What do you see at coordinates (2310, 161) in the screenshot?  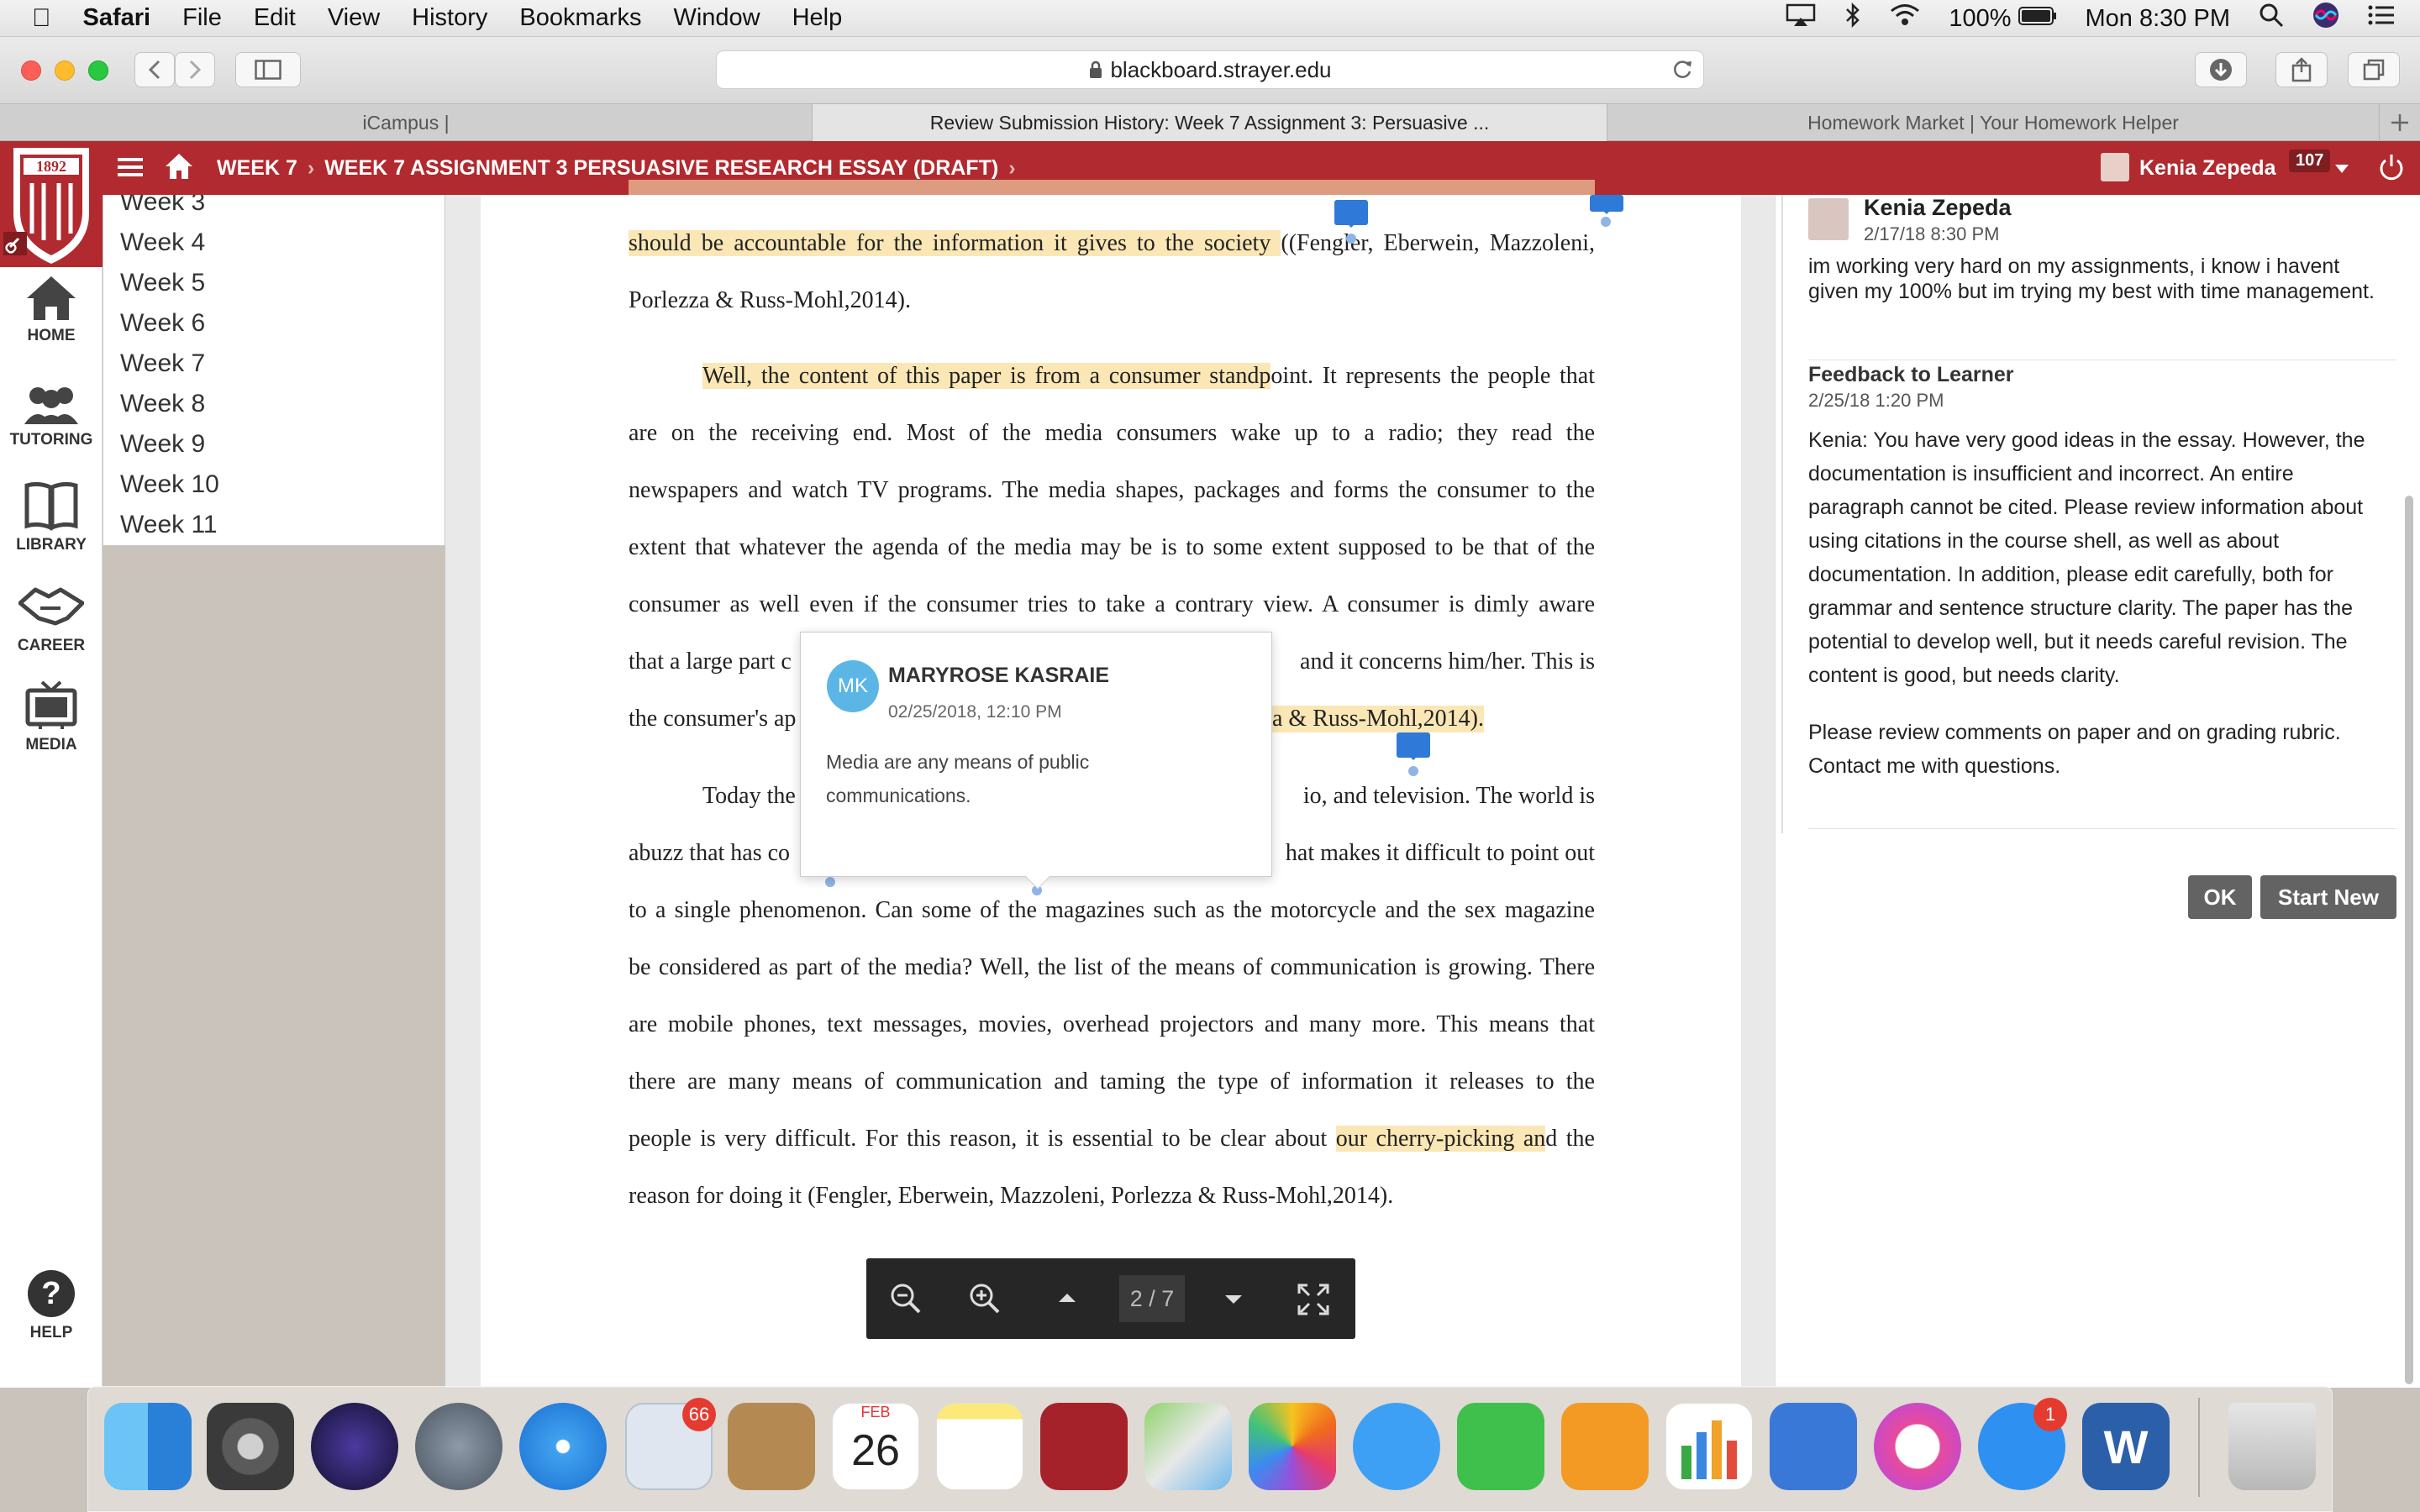 I see `notification-count-badge: 107` at bounding box center [2310, 161].